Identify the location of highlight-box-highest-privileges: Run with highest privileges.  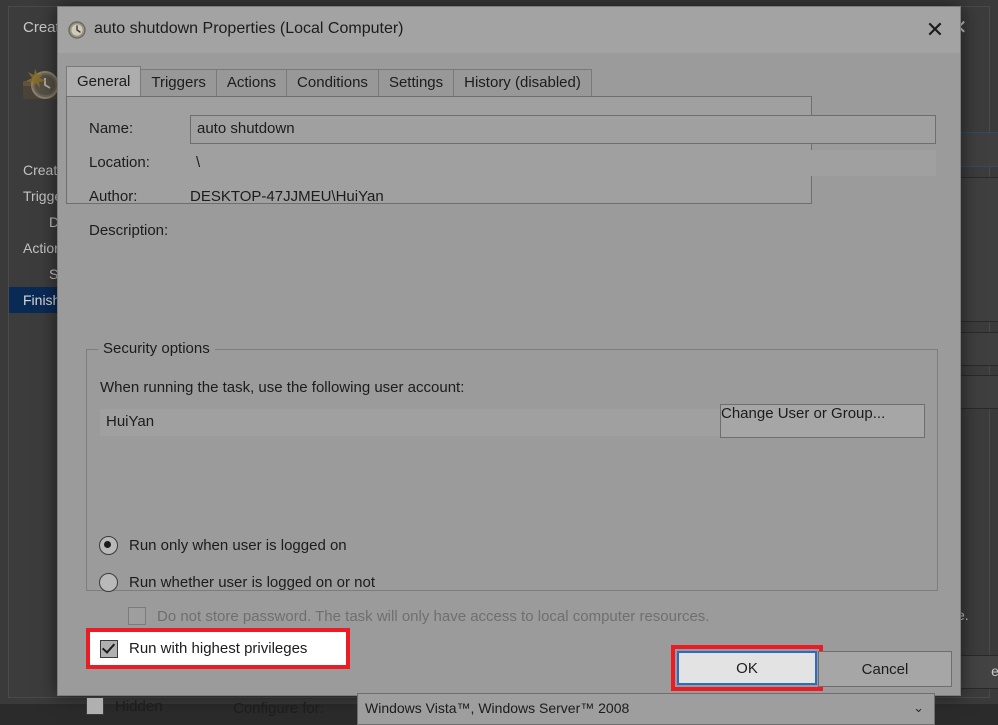
(218, 648).